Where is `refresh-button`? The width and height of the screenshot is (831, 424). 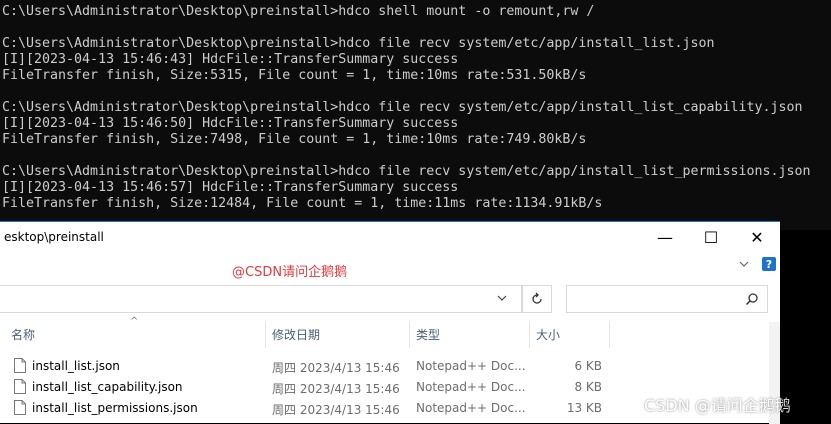 refresh-button is located at coordinates (537, 299).